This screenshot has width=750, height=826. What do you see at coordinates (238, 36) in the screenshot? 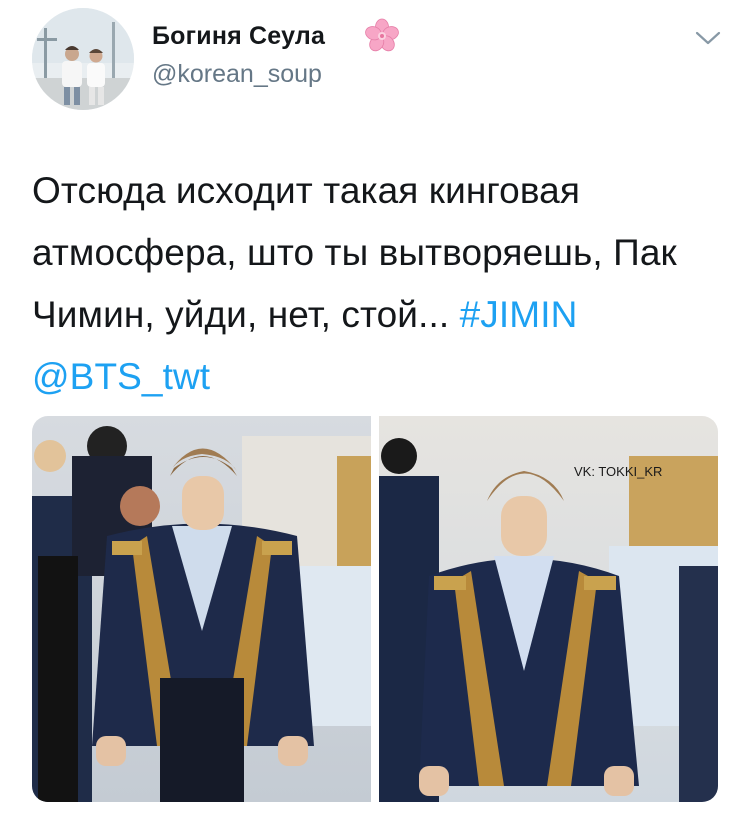
I see `display-name: Богиня Сеула` at bounding box center [238, 36].